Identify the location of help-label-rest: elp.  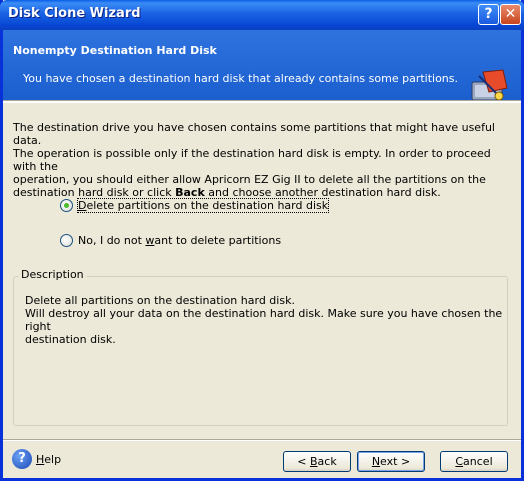
(53, 459).